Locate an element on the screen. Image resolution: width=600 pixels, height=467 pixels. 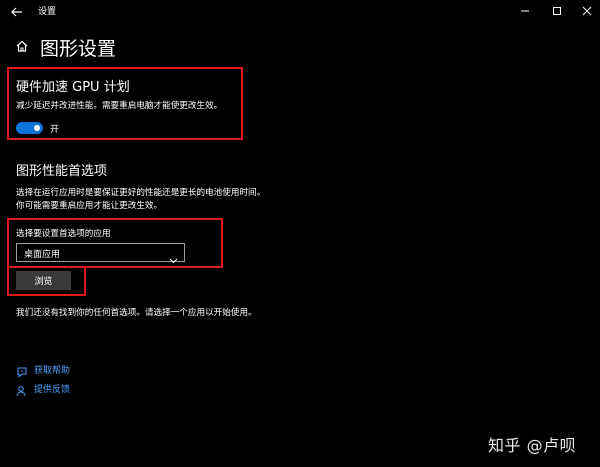
minimize-icon is located at coordinates (525, 11).